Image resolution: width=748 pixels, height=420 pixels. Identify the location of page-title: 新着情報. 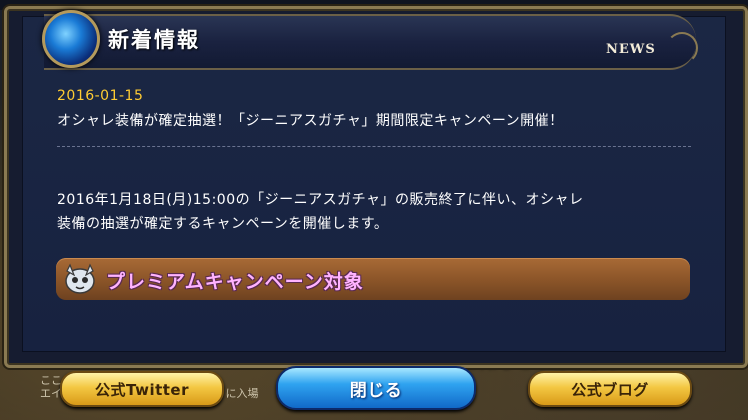
(154, 40).